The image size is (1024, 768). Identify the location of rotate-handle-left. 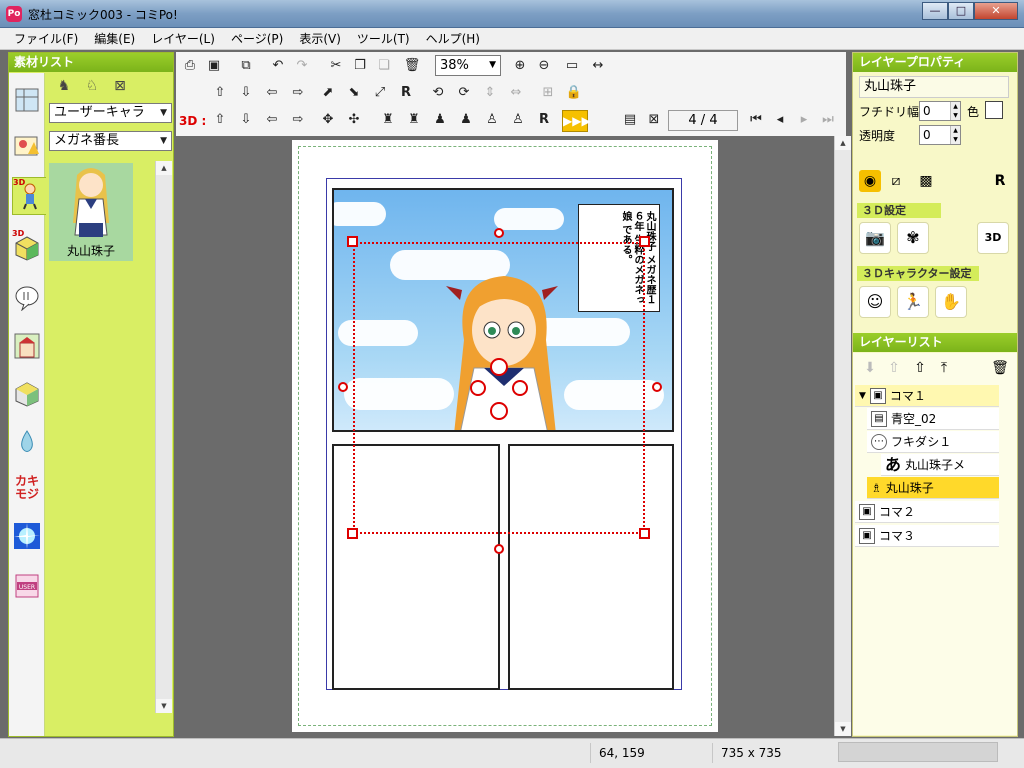
(343, 387).